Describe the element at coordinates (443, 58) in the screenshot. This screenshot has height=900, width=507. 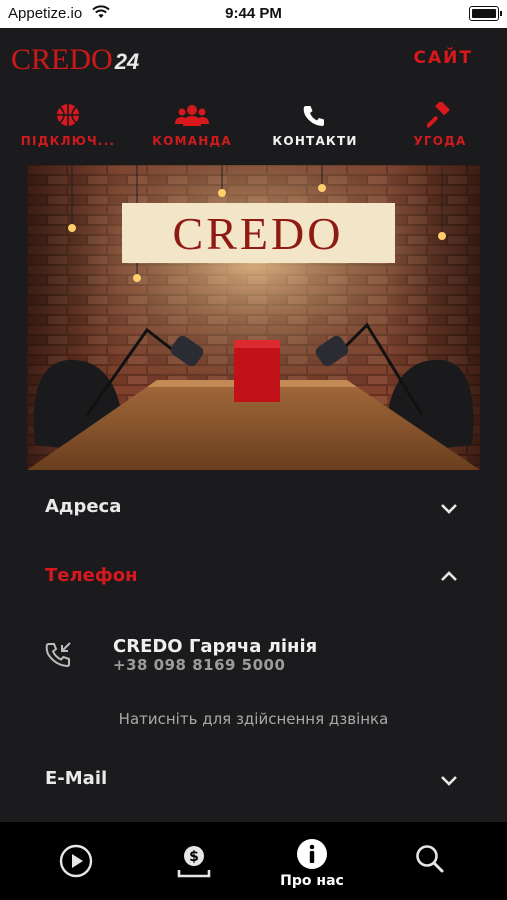
I see `site-link: САЙТ` at that location.